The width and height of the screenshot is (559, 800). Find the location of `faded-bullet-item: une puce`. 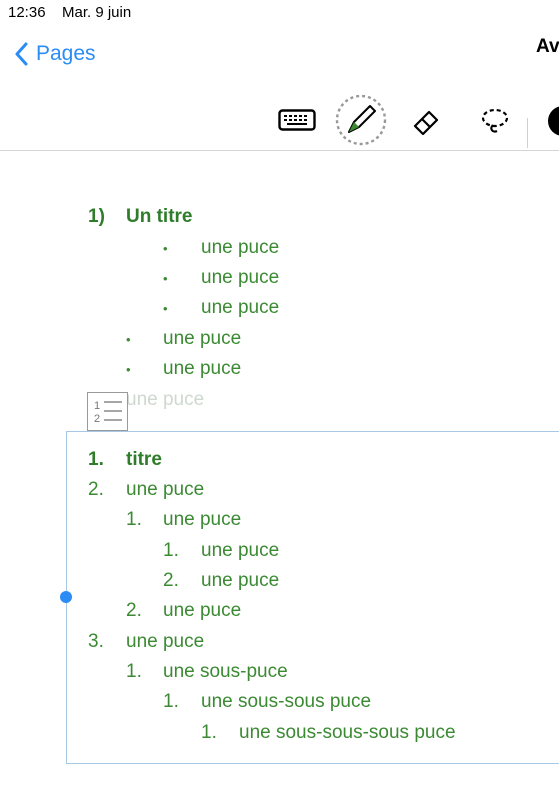

faded-bullet-item: une puce is located at coordinates (165, 399).